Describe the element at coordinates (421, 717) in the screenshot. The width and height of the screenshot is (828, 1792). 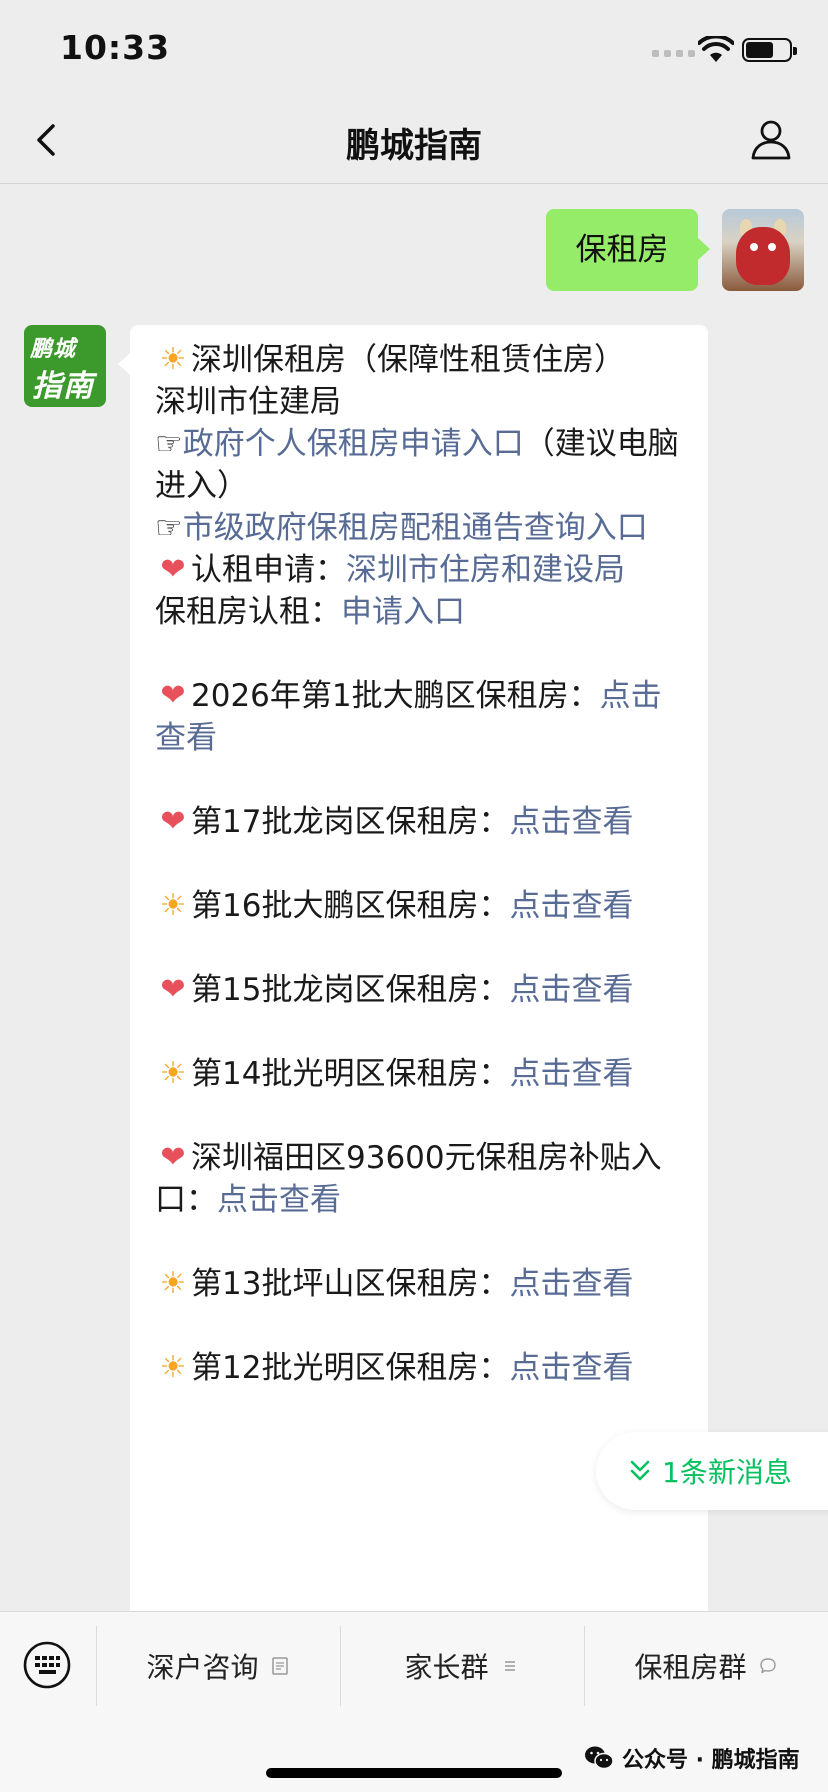
I see `list-item: ❤ 2026年第1批大鹏区保租房：点击查看` at that location.